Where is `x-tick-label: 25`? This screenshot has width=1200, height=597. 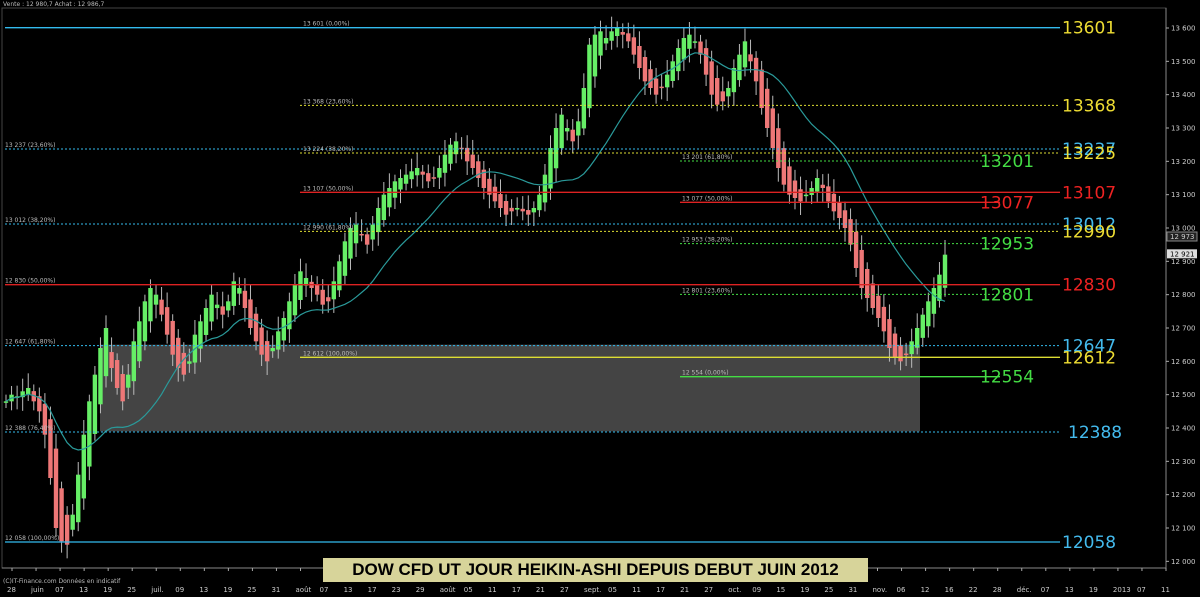
x-tick-label: 25 is located at coordinates (251, 590).